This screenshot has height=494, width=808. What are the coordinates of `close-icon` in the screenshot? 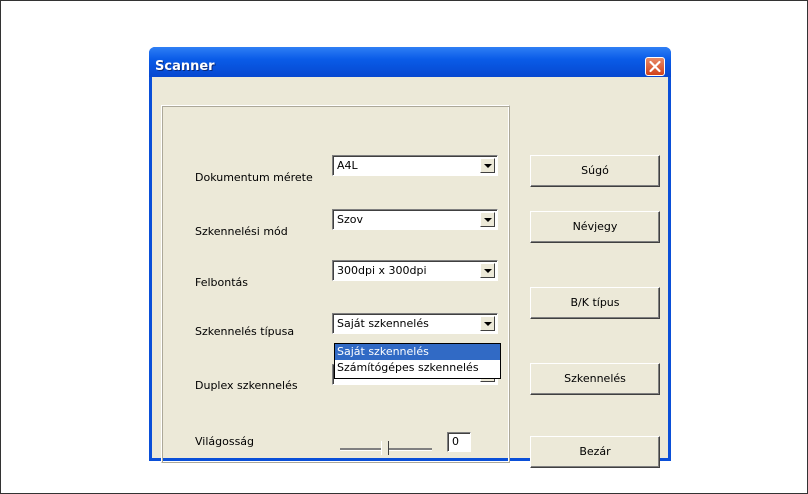 It's located at (655, 66).